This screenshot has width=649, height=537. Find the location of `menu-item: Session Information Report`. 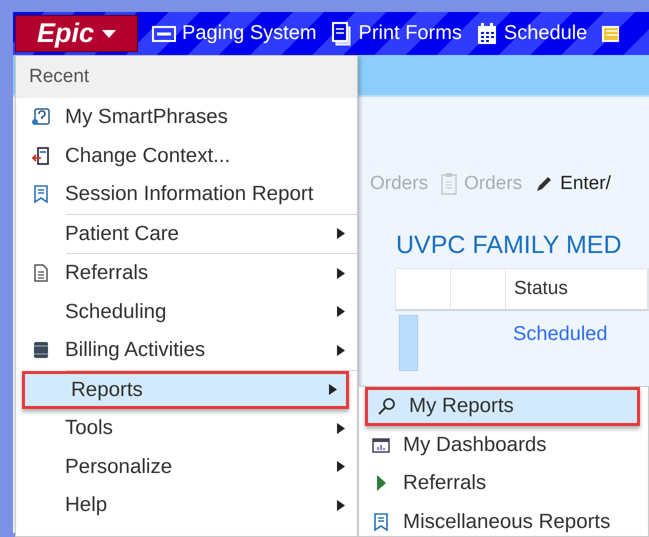

menu-item: Session Information Report is located at coordinates (186, 194).